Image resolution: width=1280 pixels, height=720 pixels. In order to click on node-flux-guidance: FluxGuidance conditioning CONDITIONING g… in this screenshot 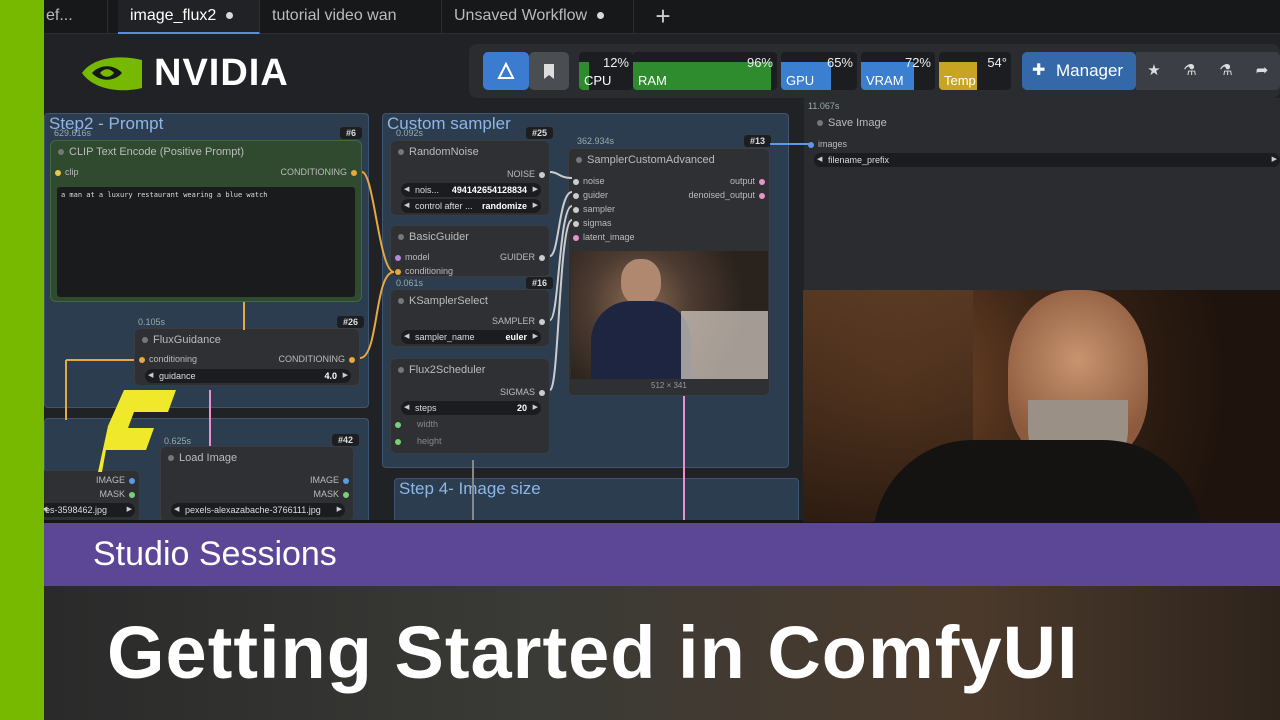, I will do `click(247, 357)`.